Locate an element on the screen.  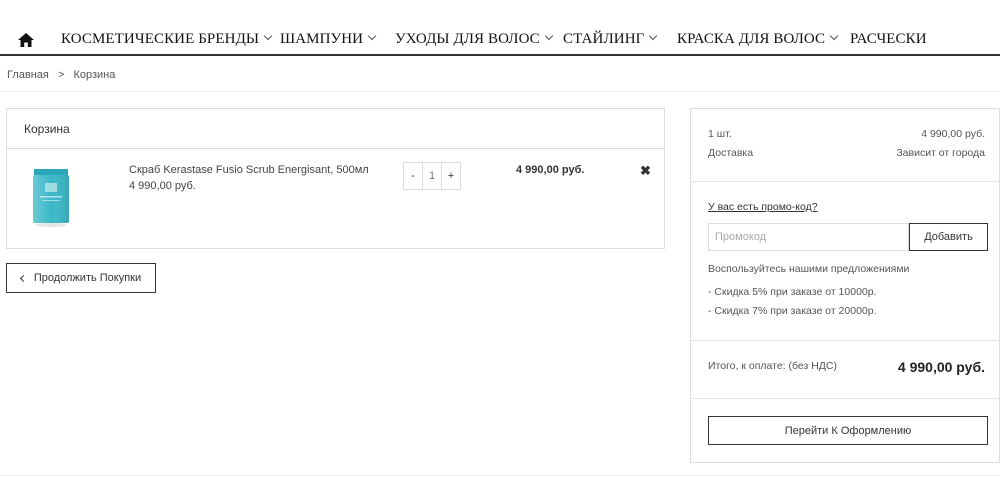
continue-shopping-button: Продолжить Покупки is located at coordinates (81, 278).